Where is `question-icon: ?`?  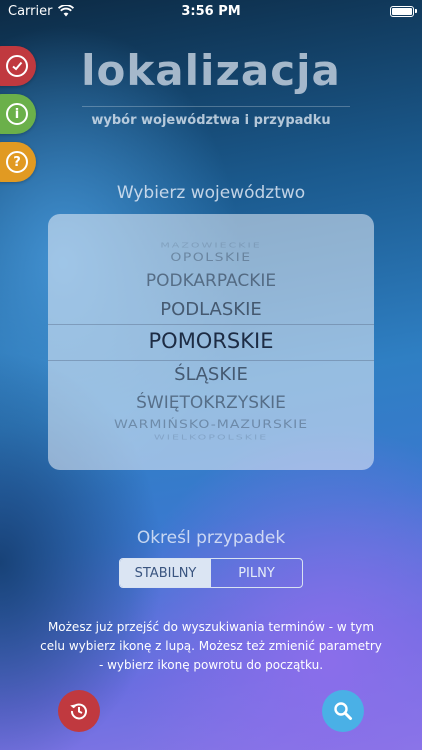 question-icon: ? is located at coordinates (17, 162).